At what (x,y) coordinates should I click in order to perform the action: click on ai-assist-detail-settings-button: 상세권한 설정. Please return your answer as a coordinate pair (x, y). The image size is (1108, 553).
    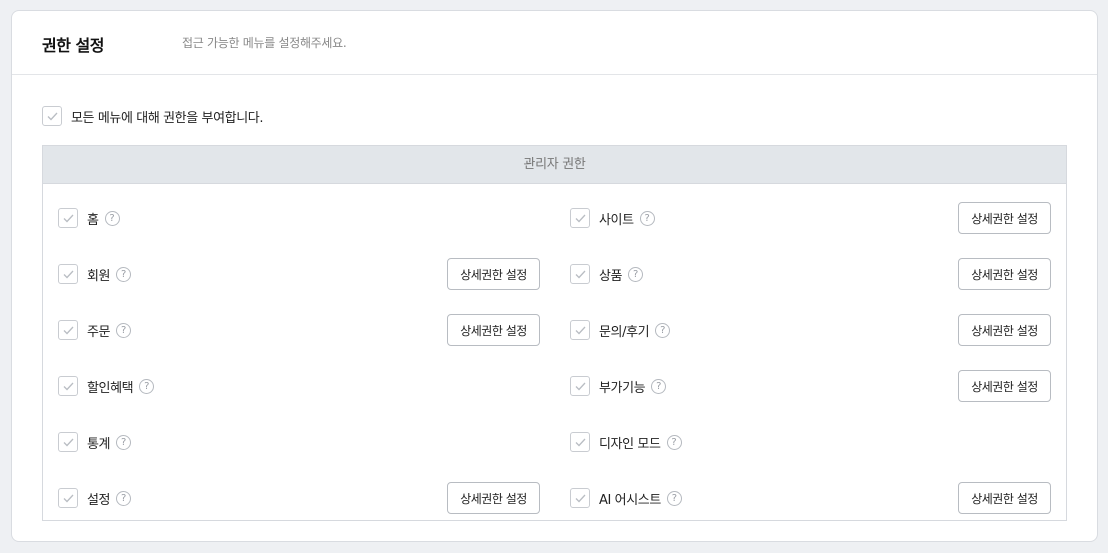
    Looking at the image, I should click on (1004, 498).